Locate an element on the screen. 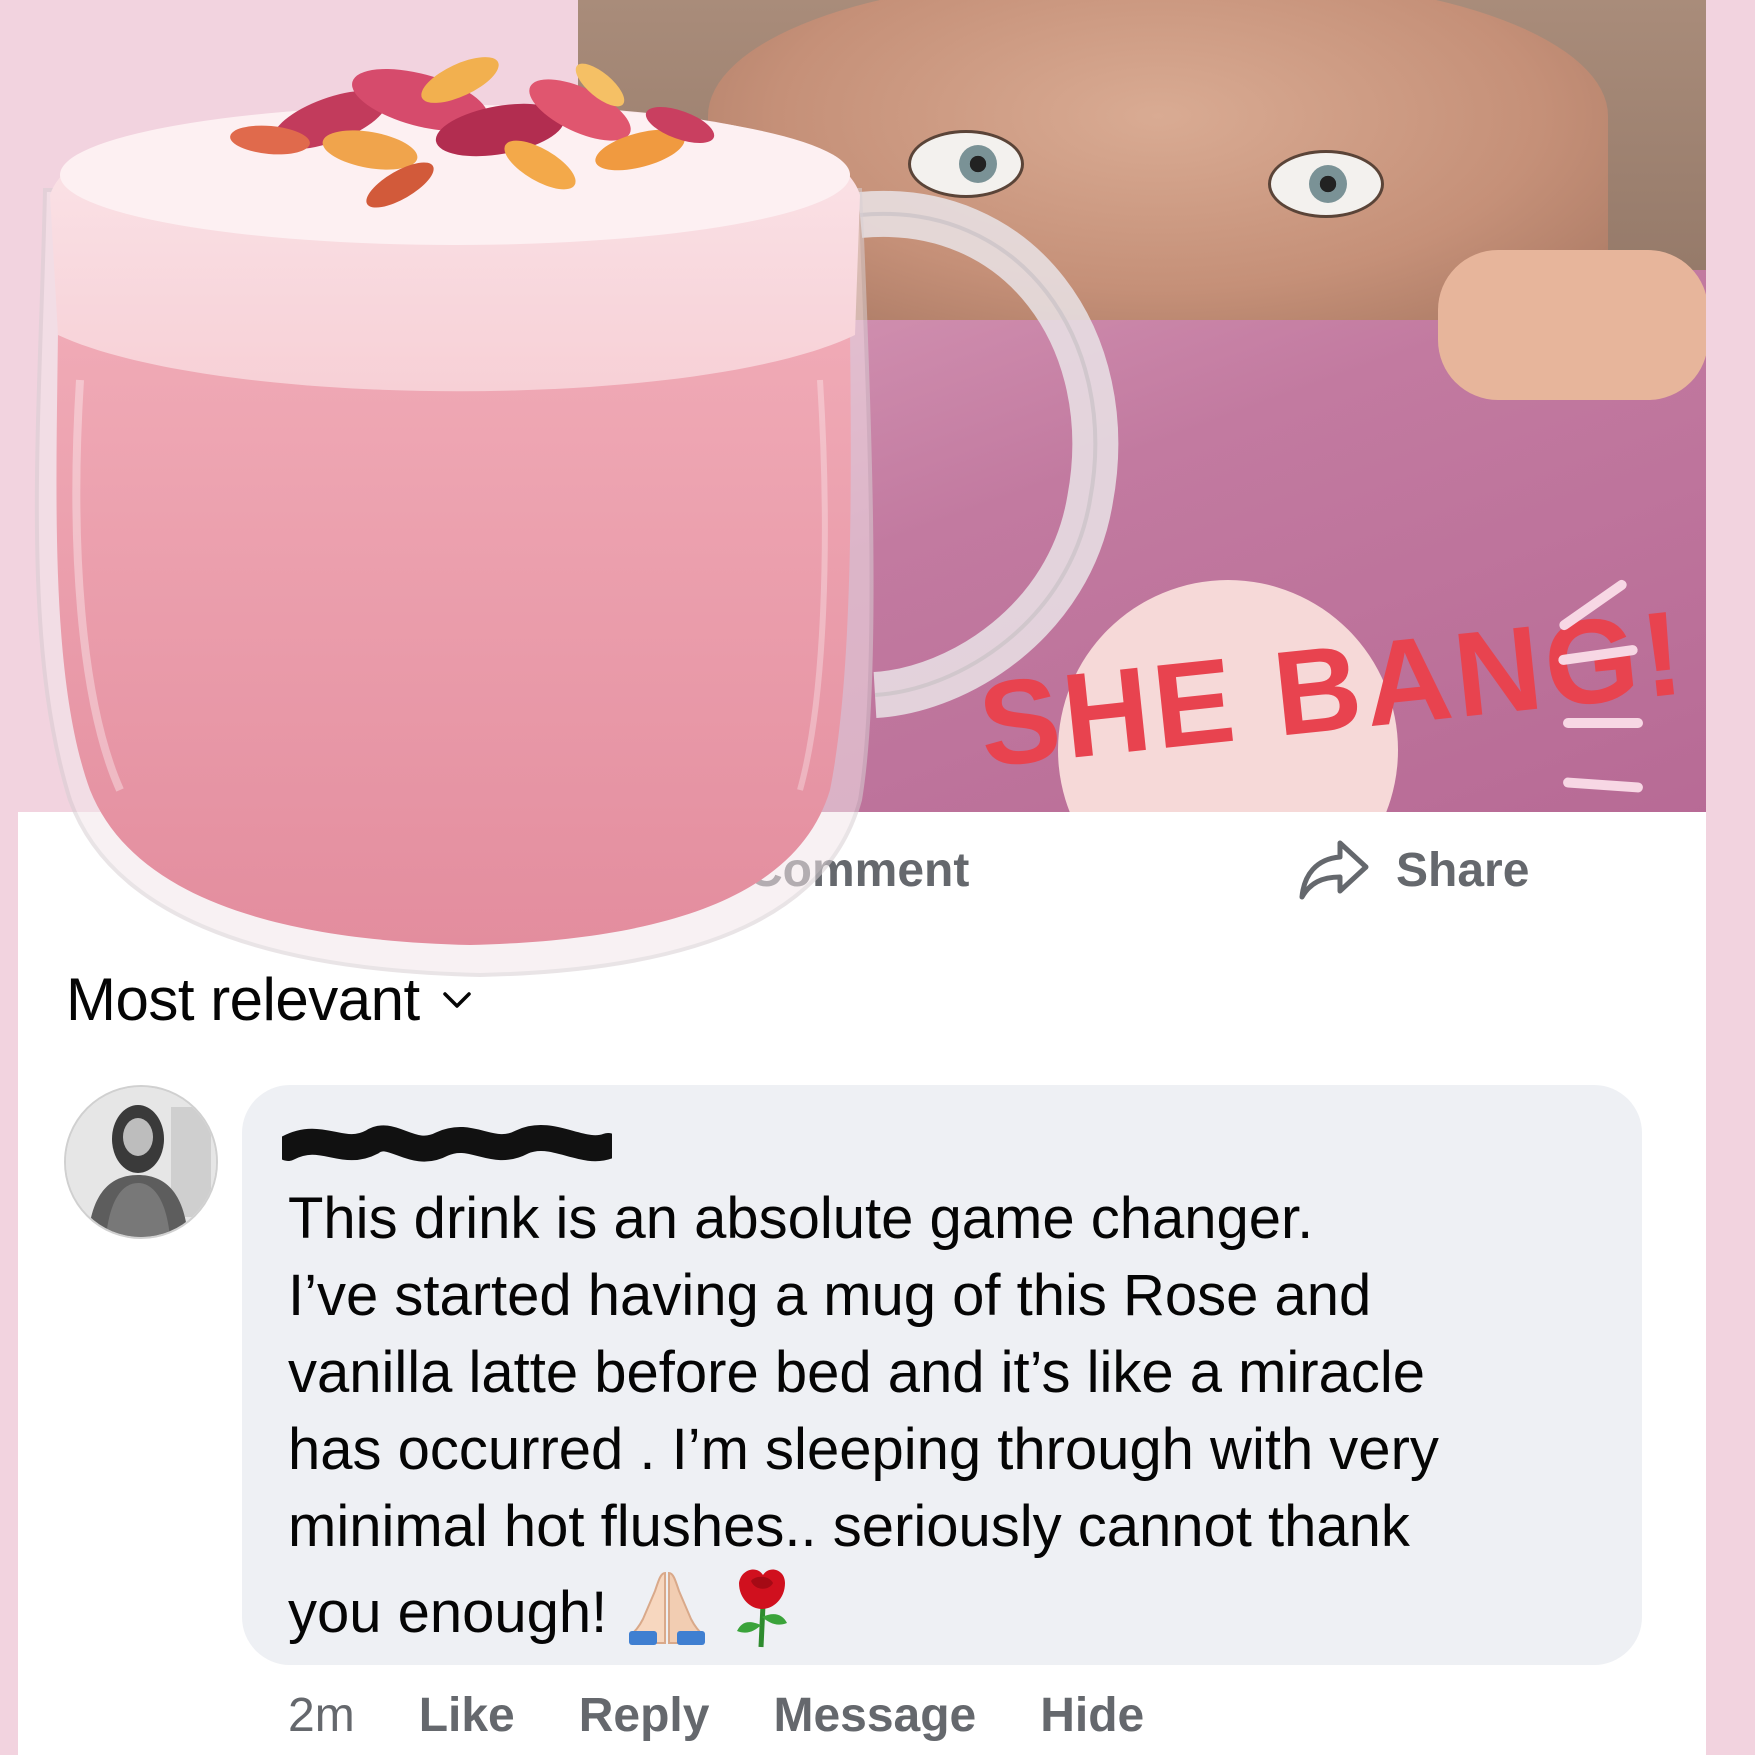 The height and width of the screenshot is (1755, 1755). hand is located at coordinates (1572, 325).